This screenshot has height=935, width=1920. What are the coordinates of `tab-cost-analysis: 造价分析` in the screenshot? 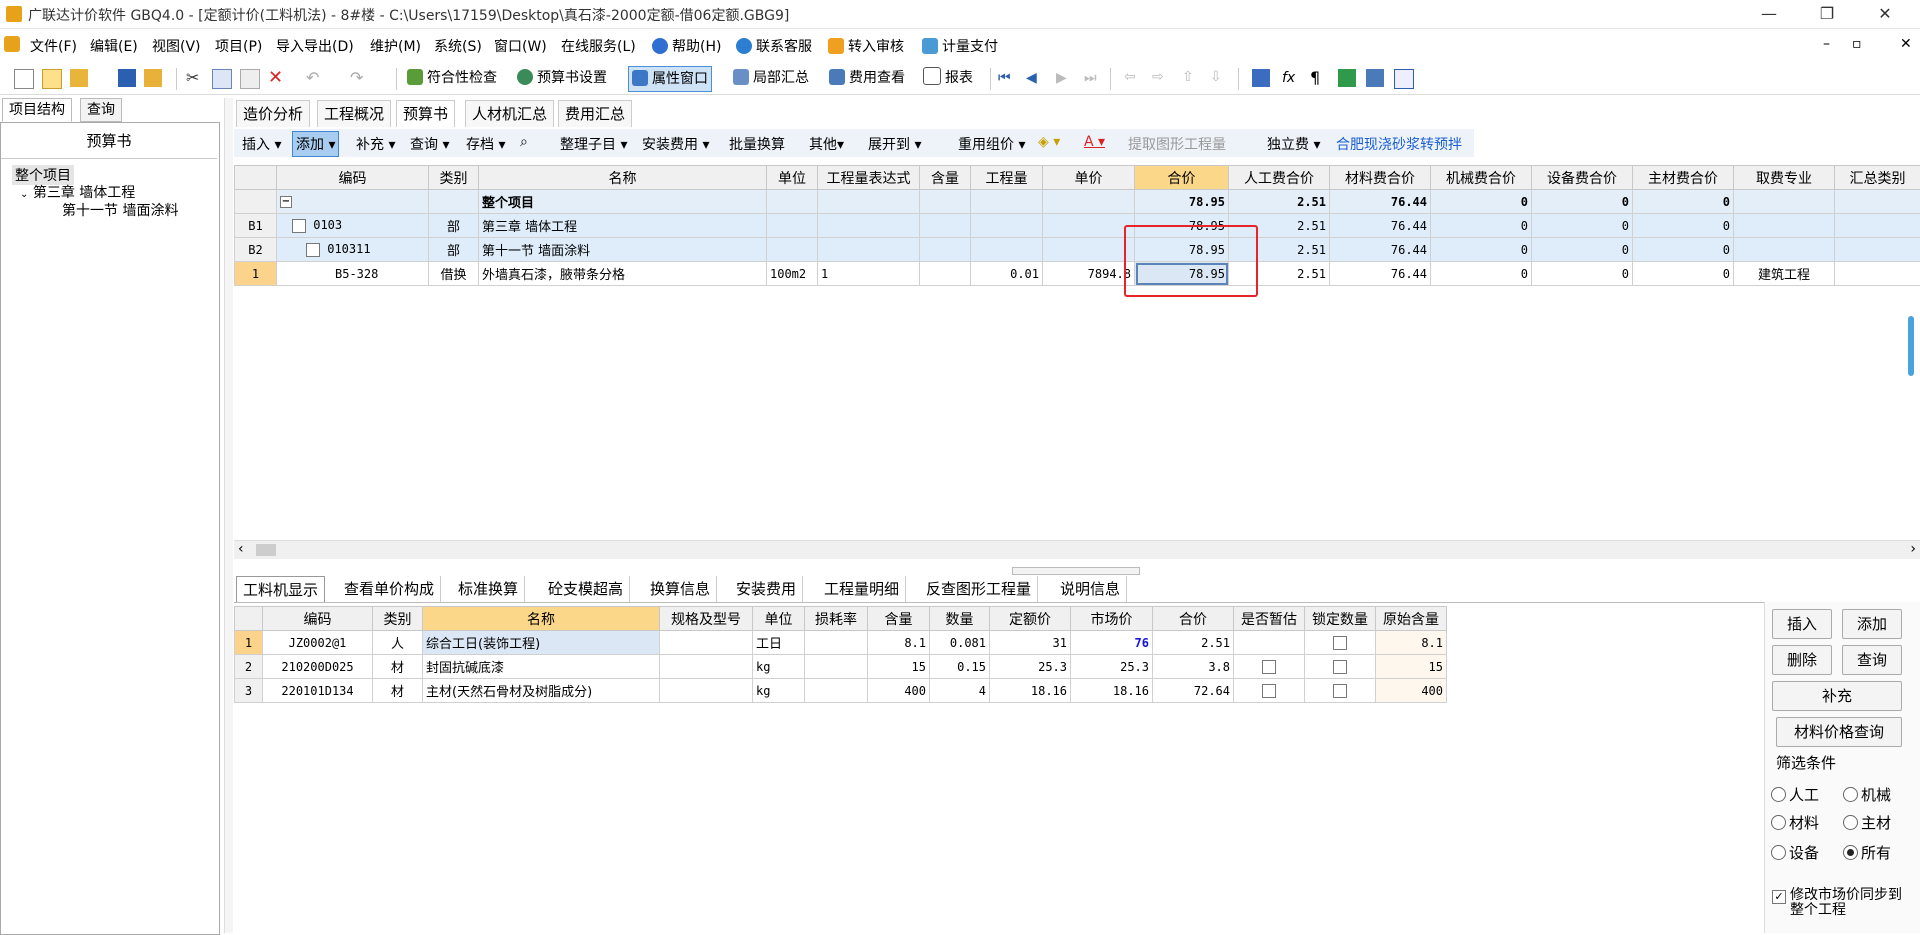 It's located at (273, 113).